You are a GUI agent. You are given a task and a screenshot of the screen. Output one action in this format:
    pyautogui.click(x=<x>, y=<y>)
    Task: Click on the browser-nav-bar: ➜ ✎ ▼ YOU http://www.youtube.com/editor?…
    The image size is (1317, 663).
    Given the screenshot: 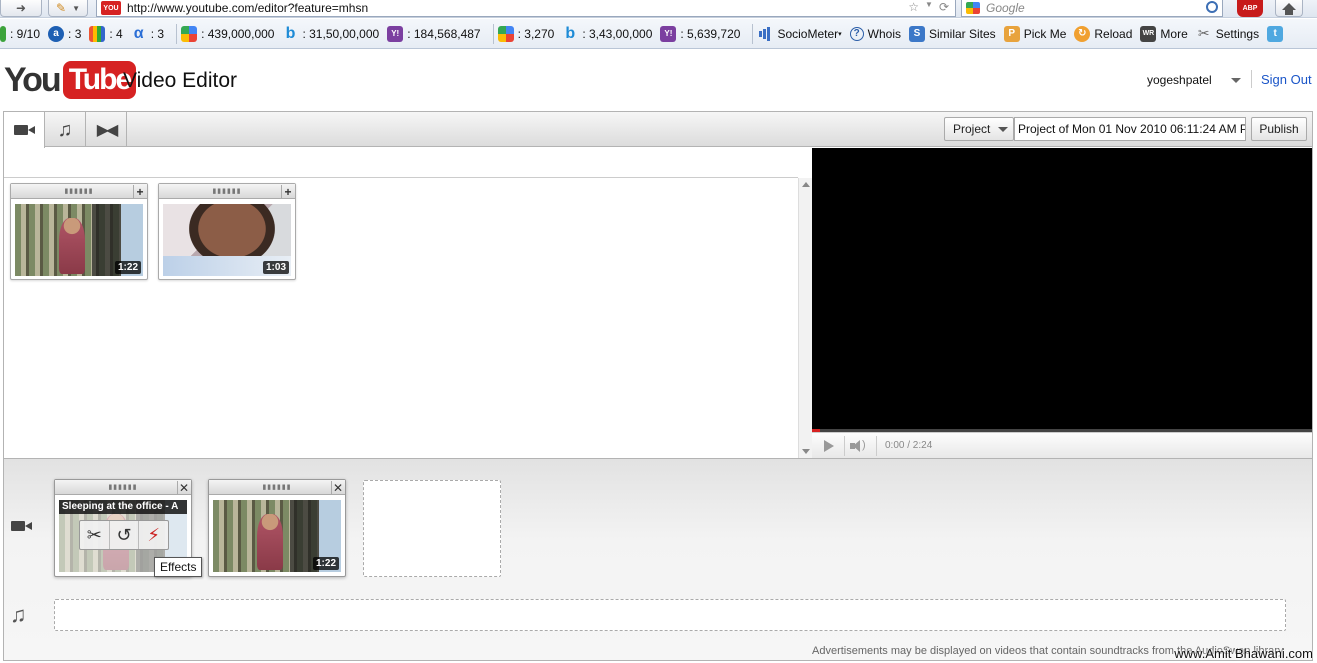 What is the action you would take?
    pyautogui.click(x=658, y=9)
    